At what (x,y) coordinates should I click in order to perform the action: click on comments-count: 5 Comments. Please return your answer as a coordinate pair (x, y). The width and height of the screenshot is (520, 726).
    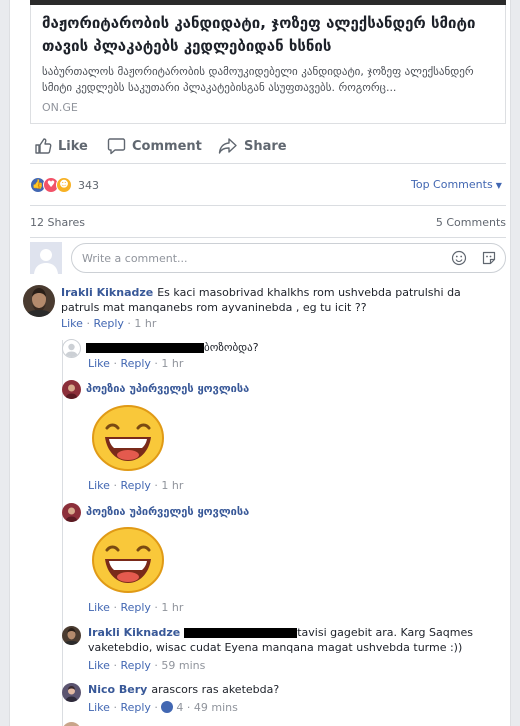
    Looking at the image, I should click on (471, 222).